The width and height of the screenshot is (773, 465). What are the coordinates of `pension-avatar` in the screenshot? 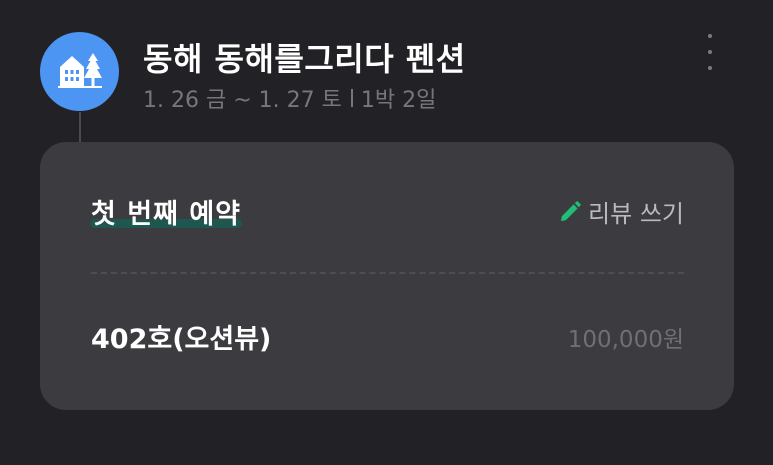 It's located at (79, 71).